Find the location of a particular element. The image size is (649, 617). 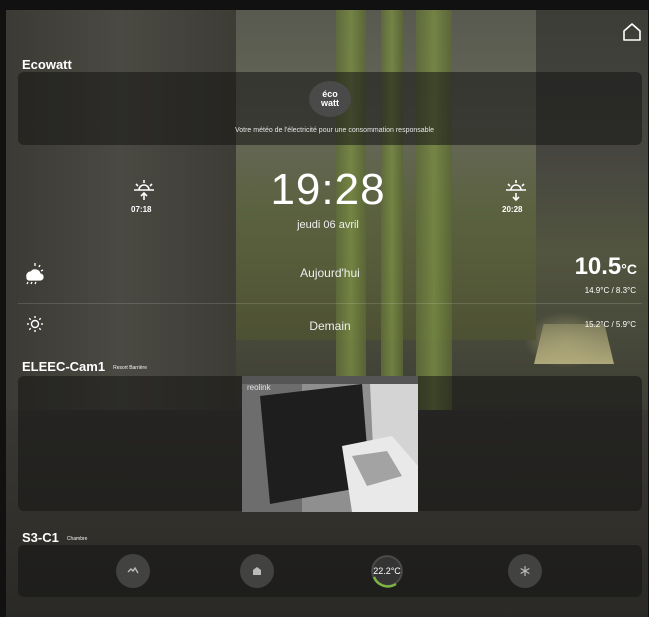

climate-title: S3-C1 Chambre is located at coordinates (54, 537).